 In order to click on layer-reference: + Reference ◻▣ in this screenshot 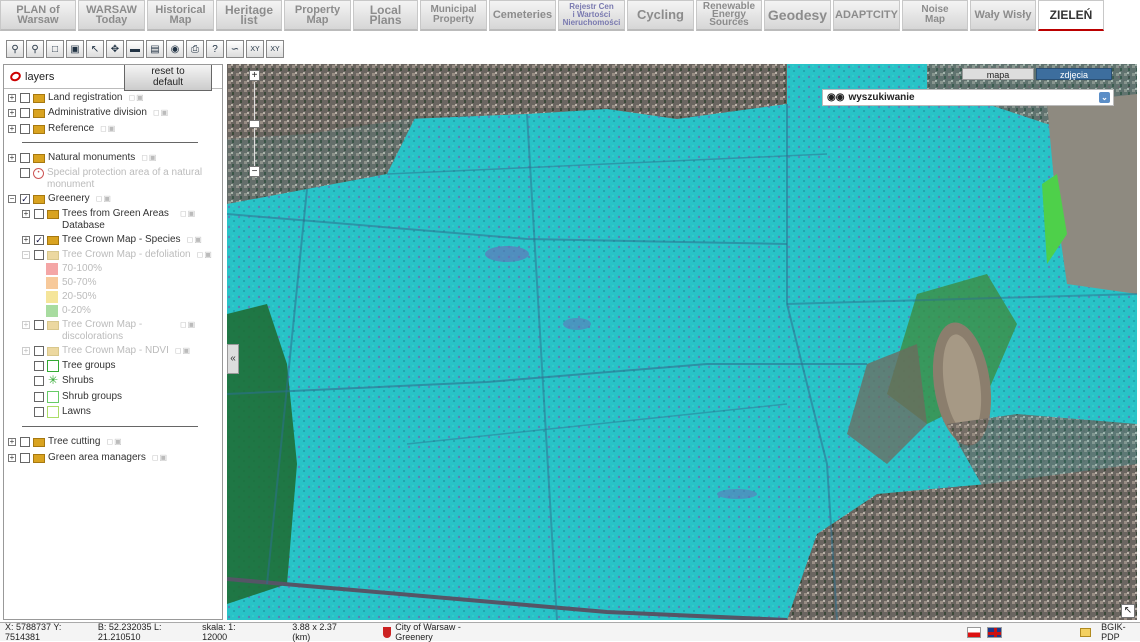, I will do `click(62, 130)`.